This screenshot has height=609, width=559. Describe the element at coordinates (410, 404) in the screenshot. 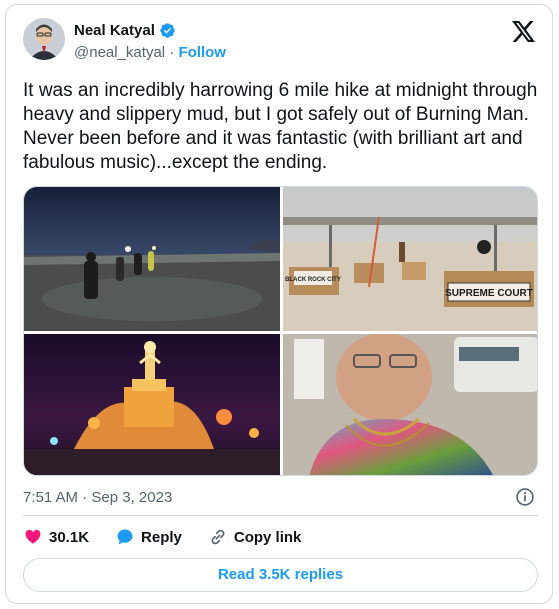

I see `photo-selfie` at that location.